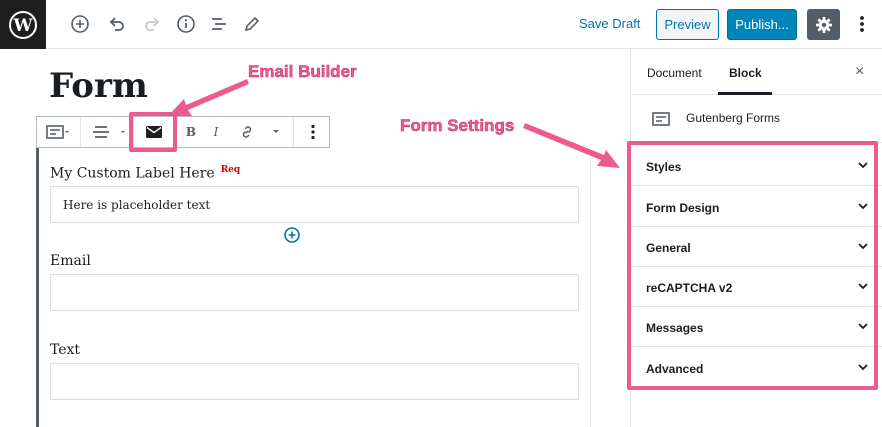  What do you see at coordinates (70, 261) in the screenshot?
I see `field-label-email: Email` at bounding box center [70, 261].